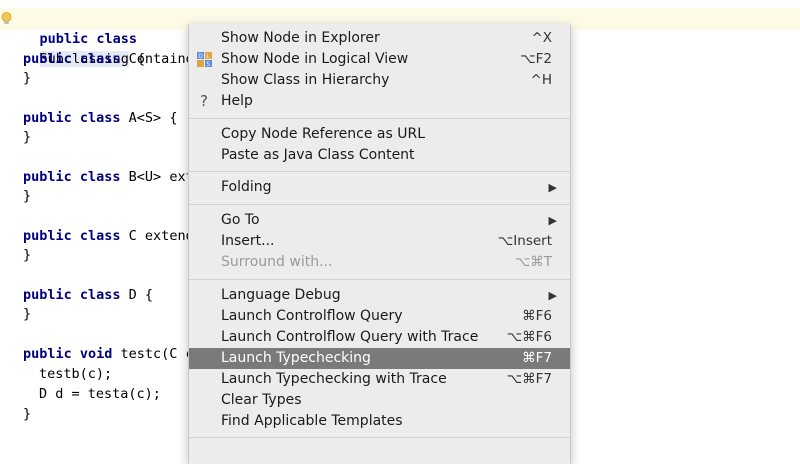 The height and width of the screenshot is (464, 800). What do you see at coordinates (537, 316) in the screenshot?
I see `shortcut-label: ⌘F6` at bounding box center [537, 316].